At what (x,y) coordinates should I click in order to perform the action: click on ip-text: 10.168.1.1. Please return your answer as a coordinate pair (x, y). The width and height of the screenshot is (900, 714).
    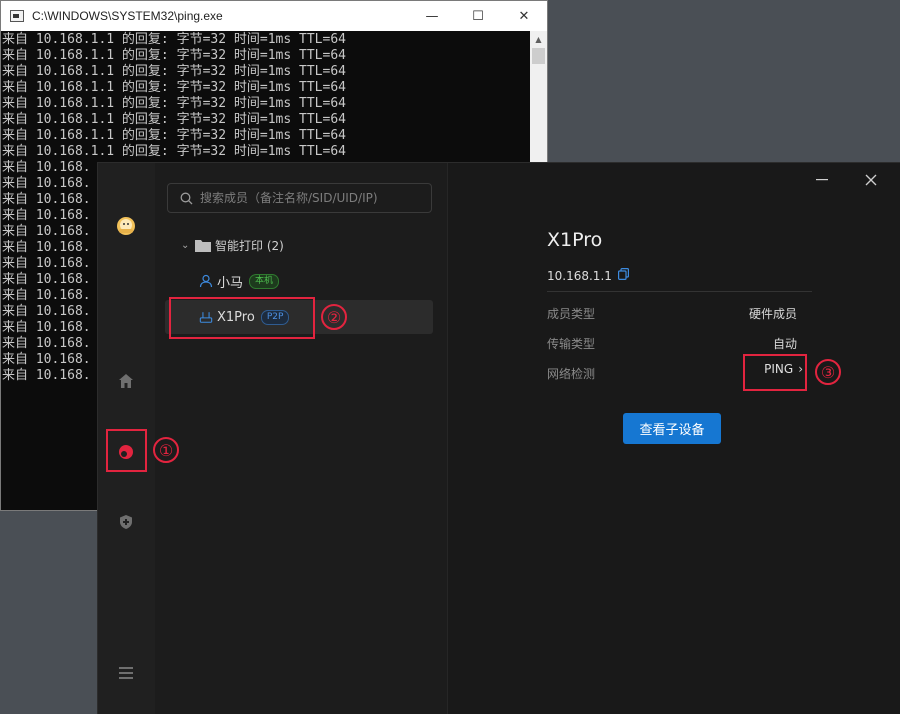
    Looking at the image, I should click on (579, 275).